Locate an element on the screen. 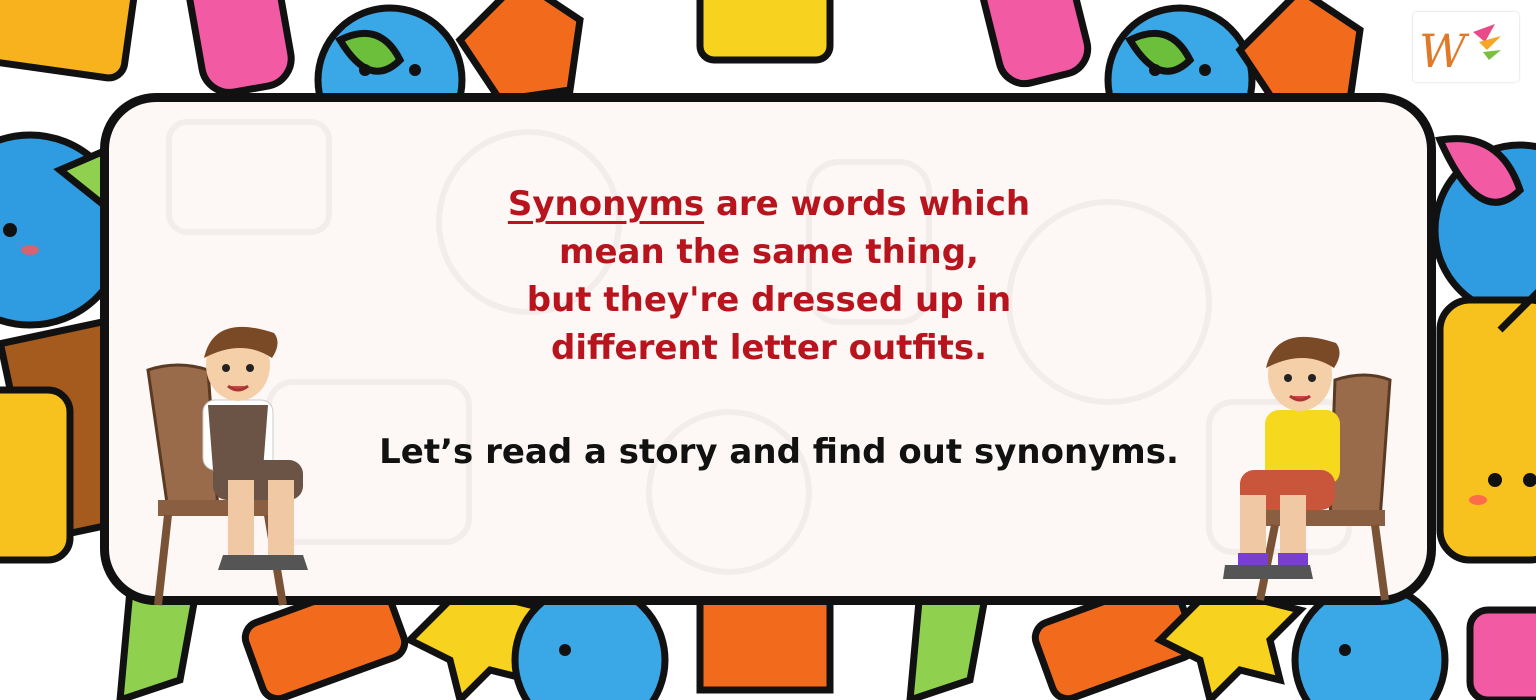 Image resolution: width=1536 pixels, height=700 pixels. boy-on-chair-left is located at coordinates (227, 466).